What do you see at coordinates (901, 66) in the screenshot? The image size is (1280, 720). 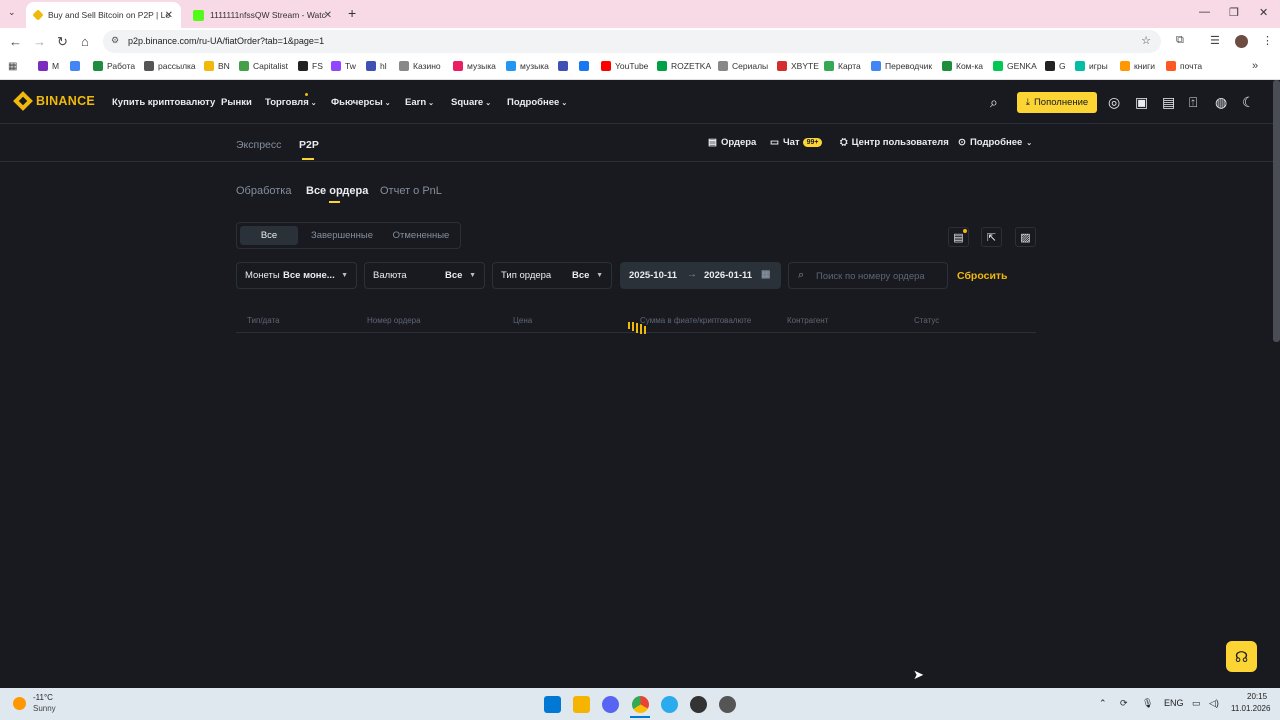 I see `bookmark-item: Переводчик` at bounding box center [901, 66].